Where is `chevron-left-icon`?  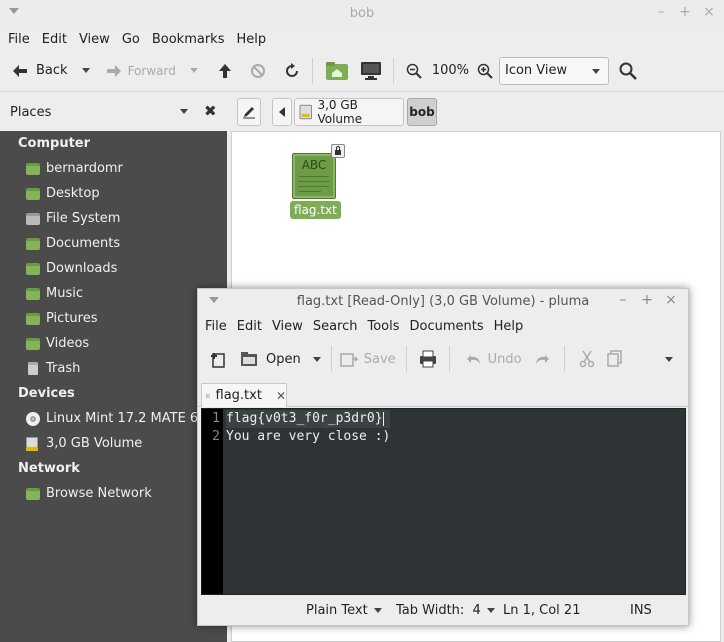 chevron-left-icon is located at coordinates (282, 112).